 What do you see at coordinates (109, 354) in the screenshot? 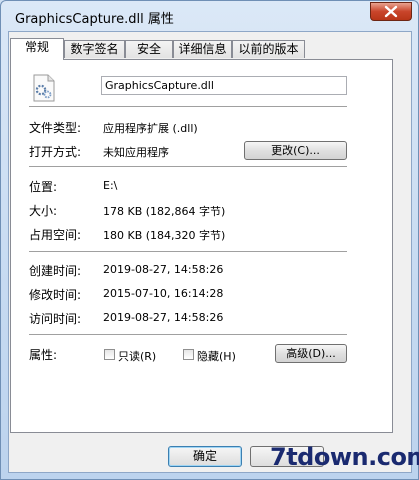
I see `readonly-checkbox` at bounding box center [109, 354].